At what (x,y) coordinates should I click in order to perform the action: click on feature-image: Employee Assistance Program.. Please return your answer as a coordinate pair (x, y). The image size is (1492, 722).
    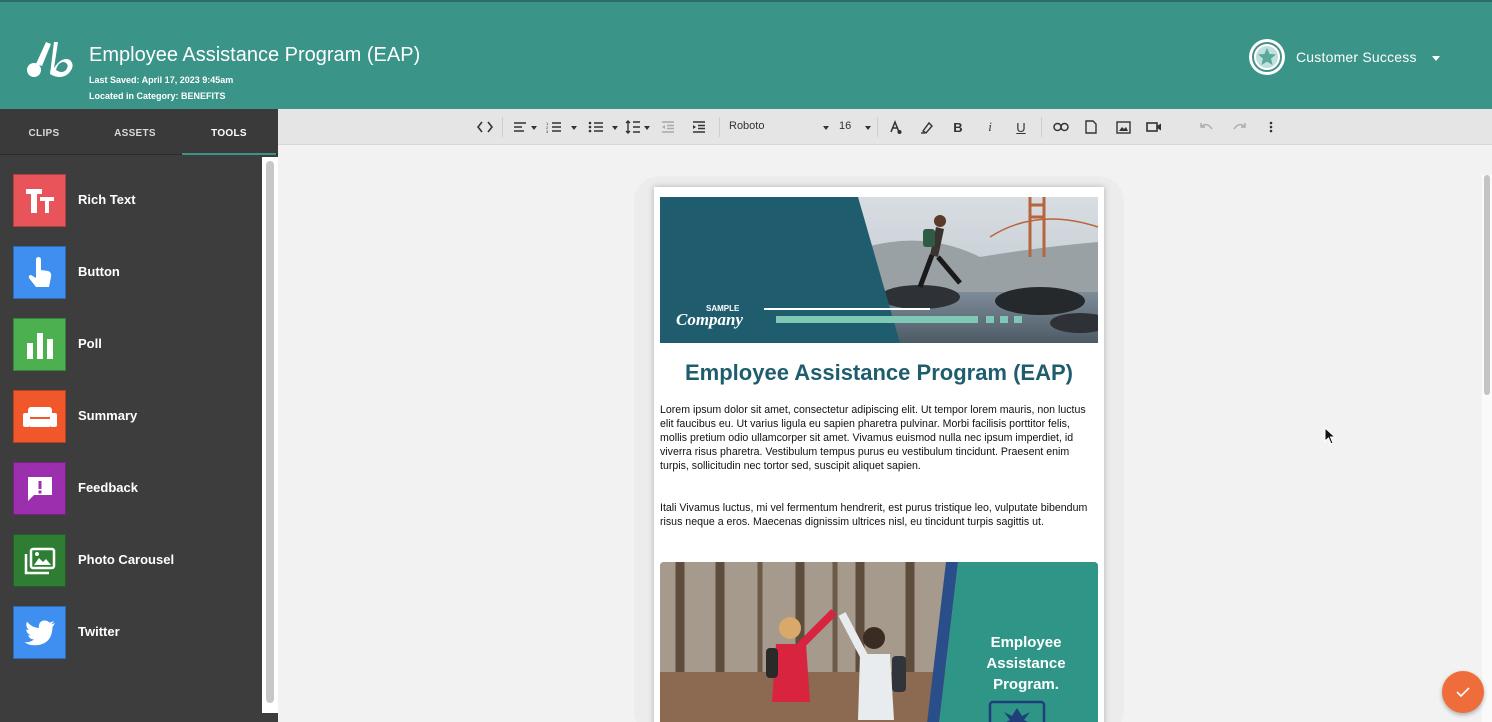
    Looking at the image, I should click on (879, 642).